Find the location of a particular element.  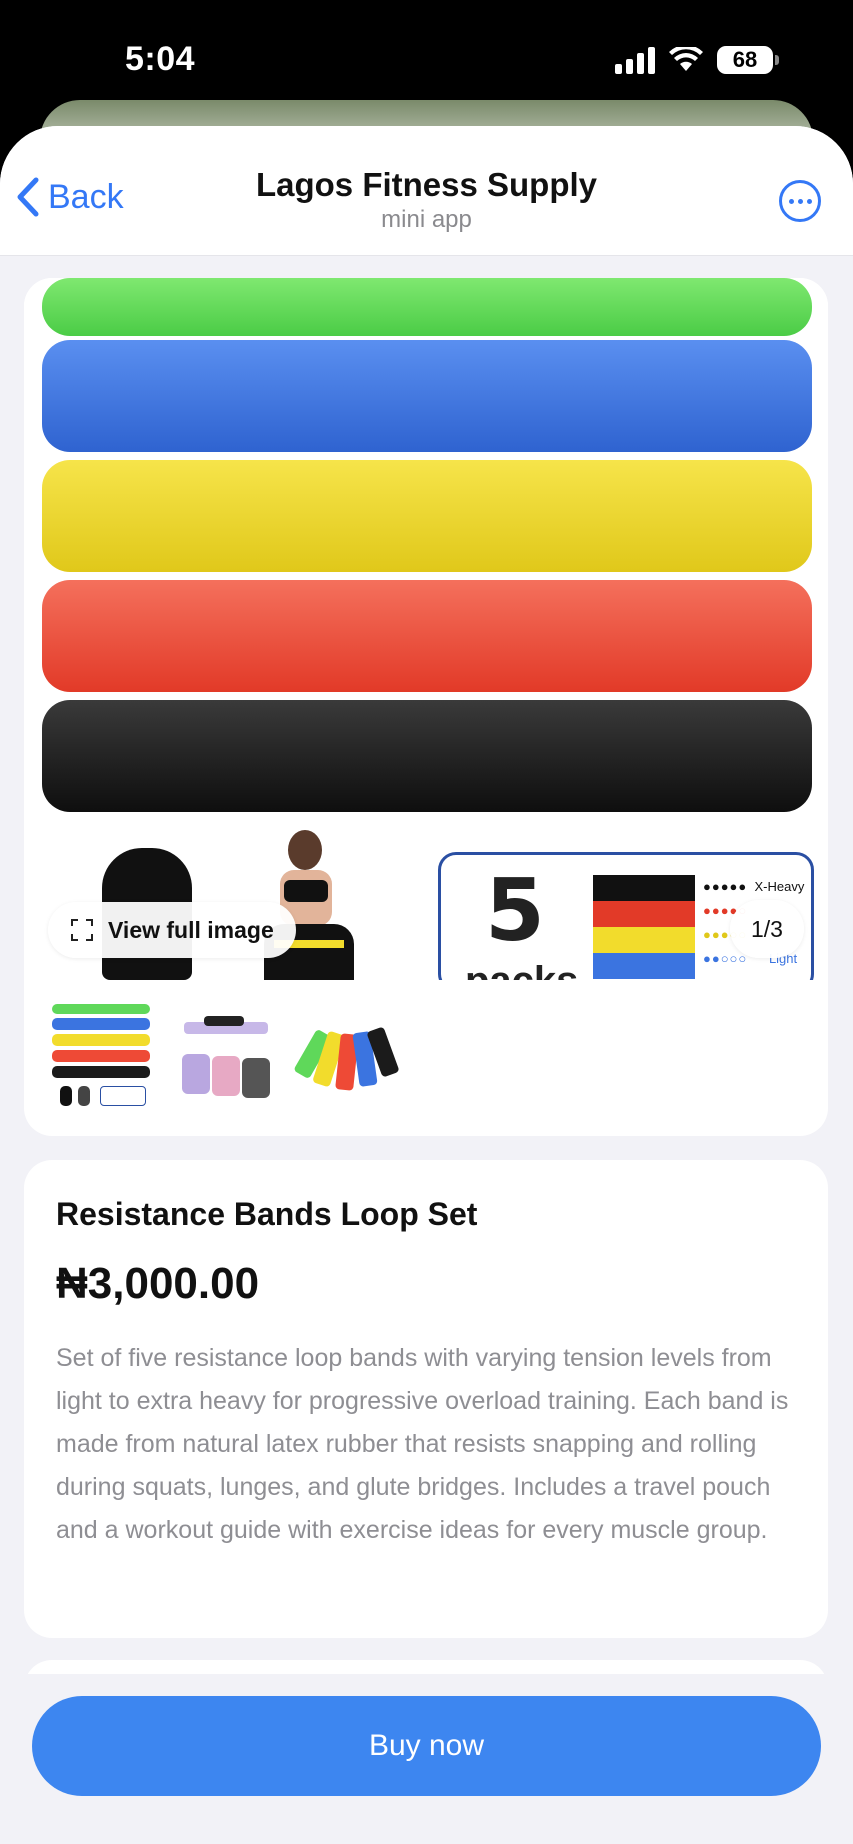

product-price: ₦3,000.00 is located at coordinates (158, 1283).